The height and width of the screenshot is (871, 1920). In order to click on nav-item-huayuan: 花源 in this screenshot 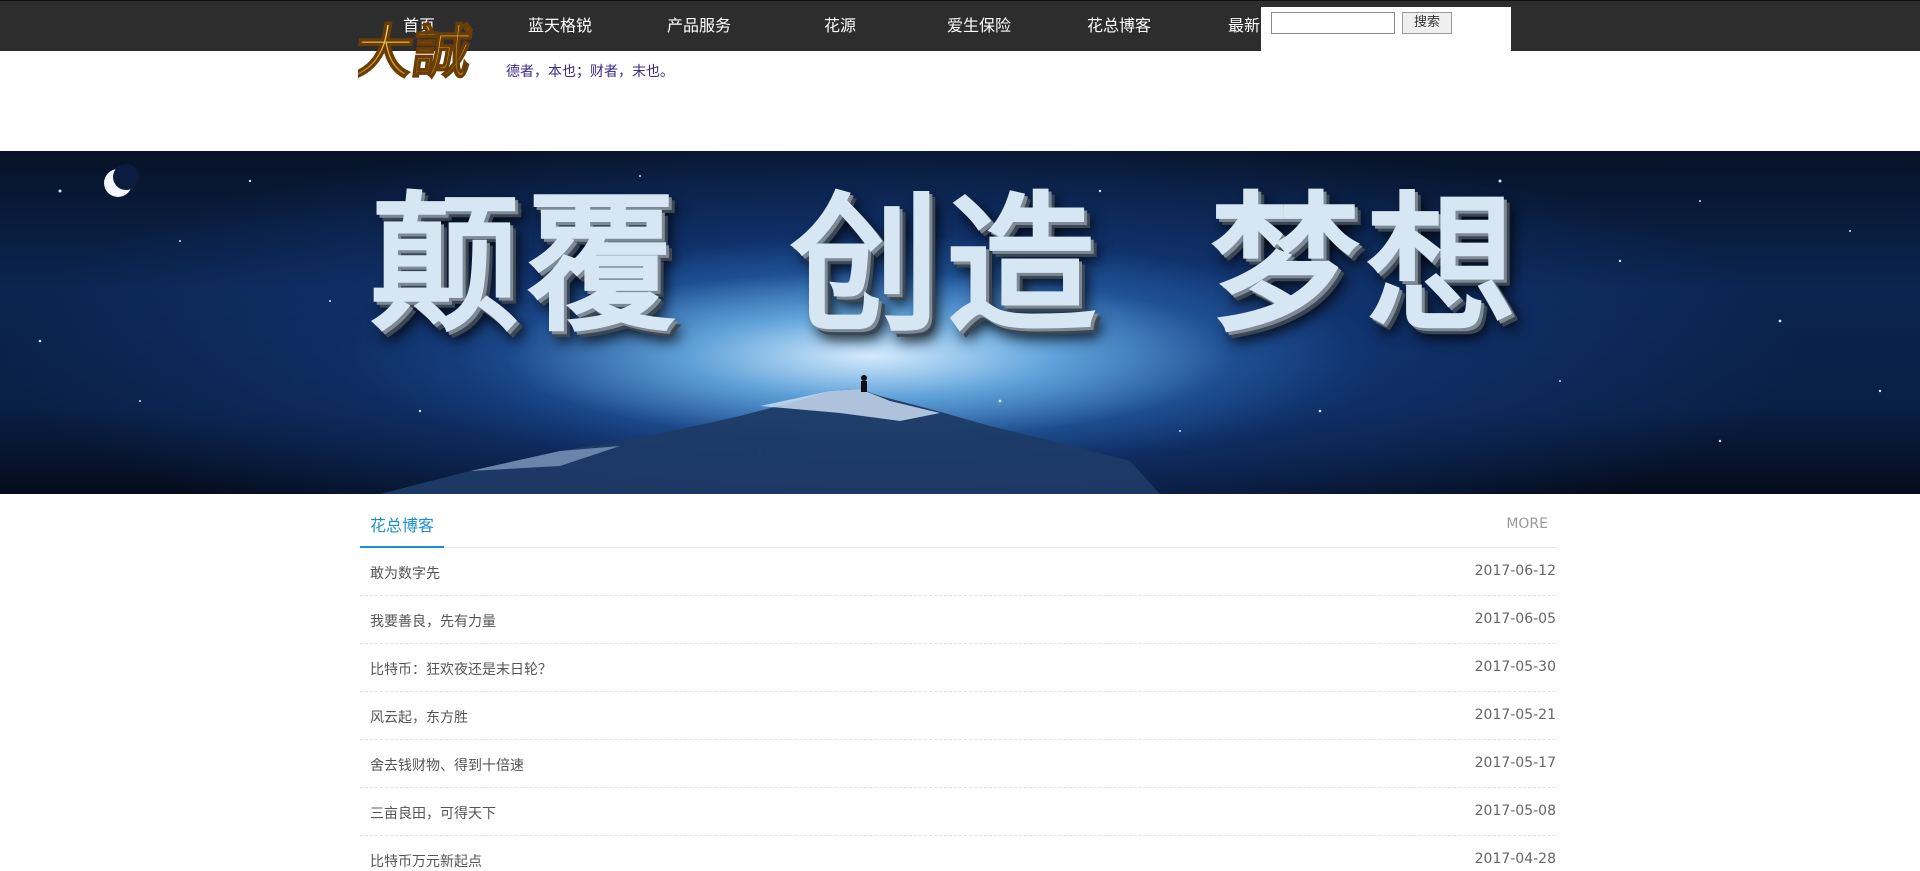, I will do `click(840, 26)`.